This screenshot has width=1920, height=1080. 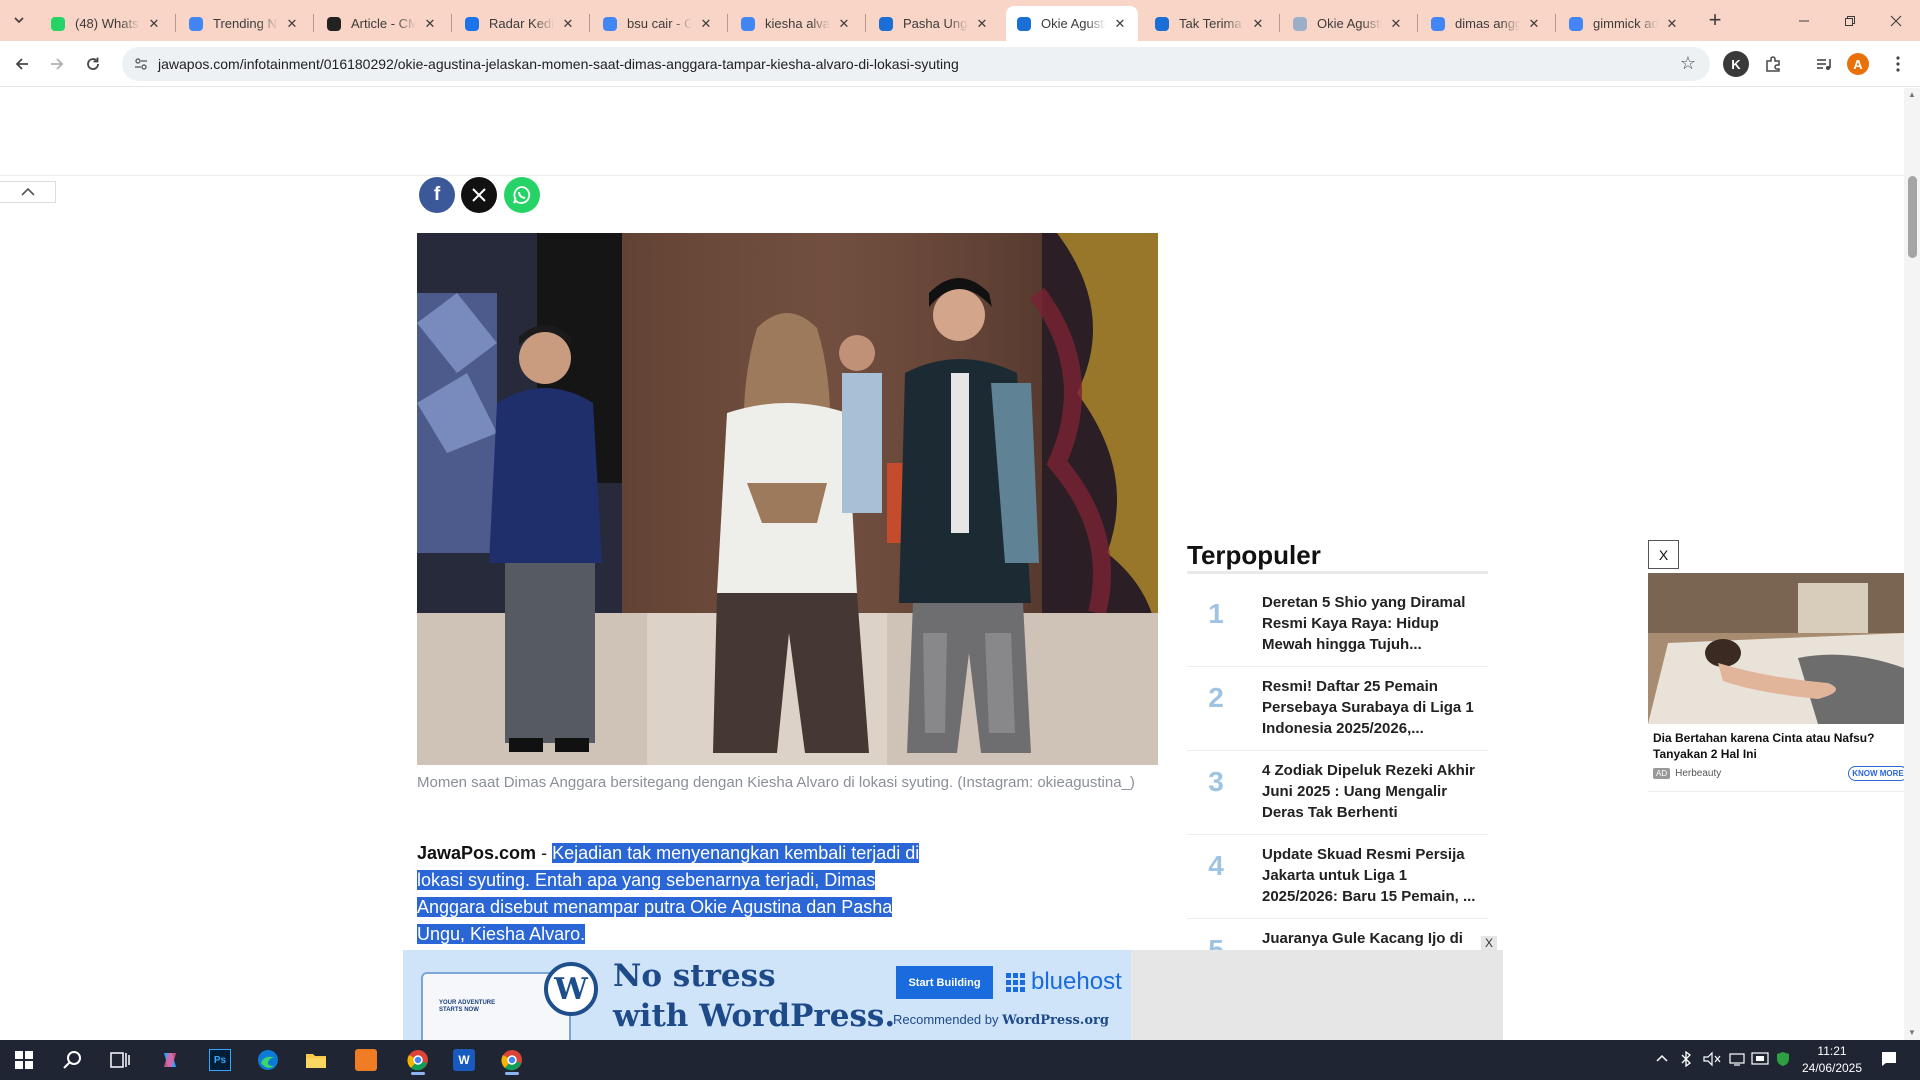 What do you see at coordinates (1663, 554) in the screenshot?
I see `close-ad-button: X` at bounding box center [1663, 554].